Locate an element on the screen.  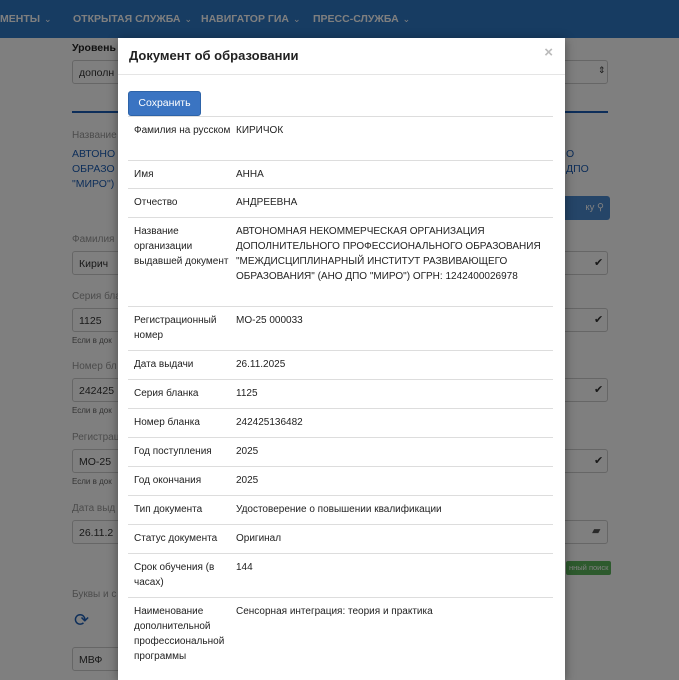
row-label: Название организации выдавшей документ is located at coordinates (181, 246).